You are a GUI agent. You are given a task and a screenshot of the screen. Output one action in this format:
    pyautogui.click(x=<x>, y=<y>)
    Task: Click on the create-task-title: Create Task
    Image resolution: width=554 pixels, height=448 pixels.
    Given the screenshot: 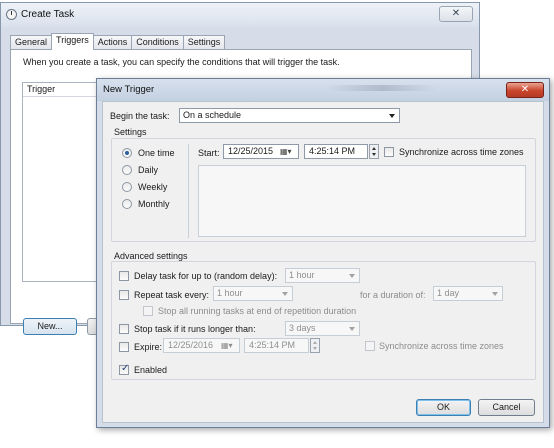 What is the action you would take?
    pyautogui.click(x=48, y=14)
    